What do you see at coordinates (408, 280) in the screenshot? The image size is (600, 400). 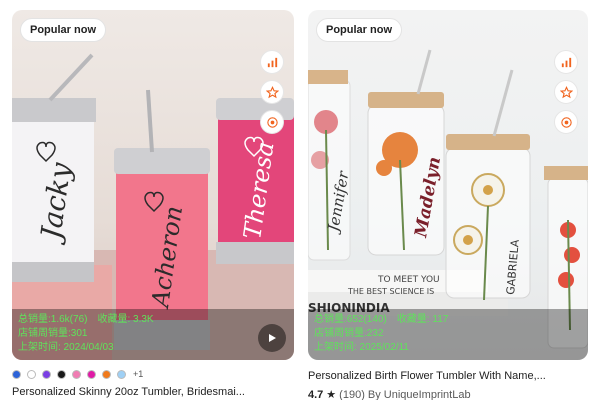 I see `book-text-1: TO MEET YOU` at bounding box center [408, 280].